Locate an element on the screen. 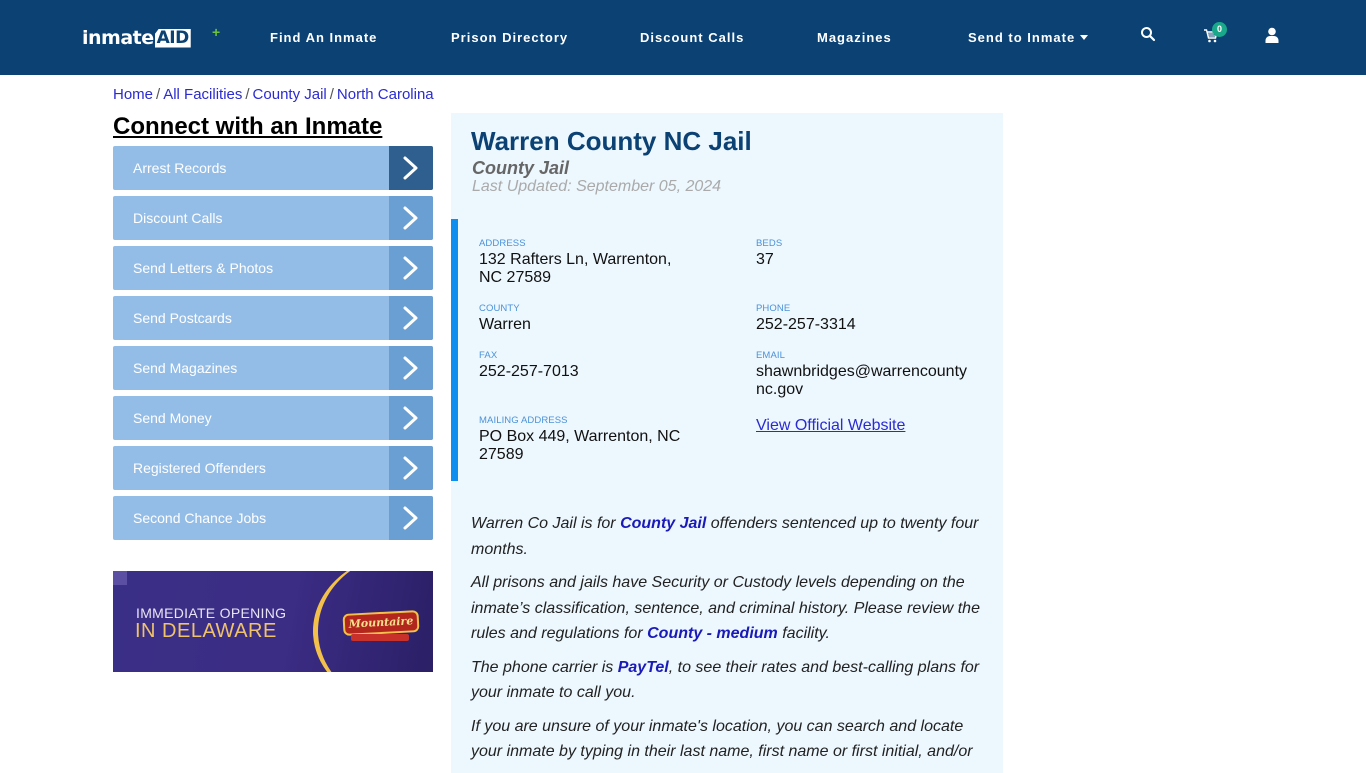  inmateaid-logo: inmate AID is located at coordinates (136, 38).